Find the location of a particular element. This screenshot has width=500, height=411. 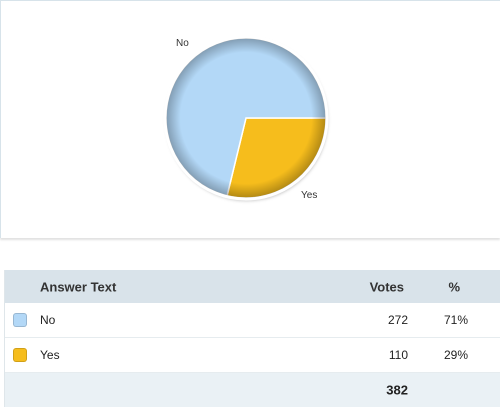

pie-chart: Yes No is located at coordinates (246, 118).